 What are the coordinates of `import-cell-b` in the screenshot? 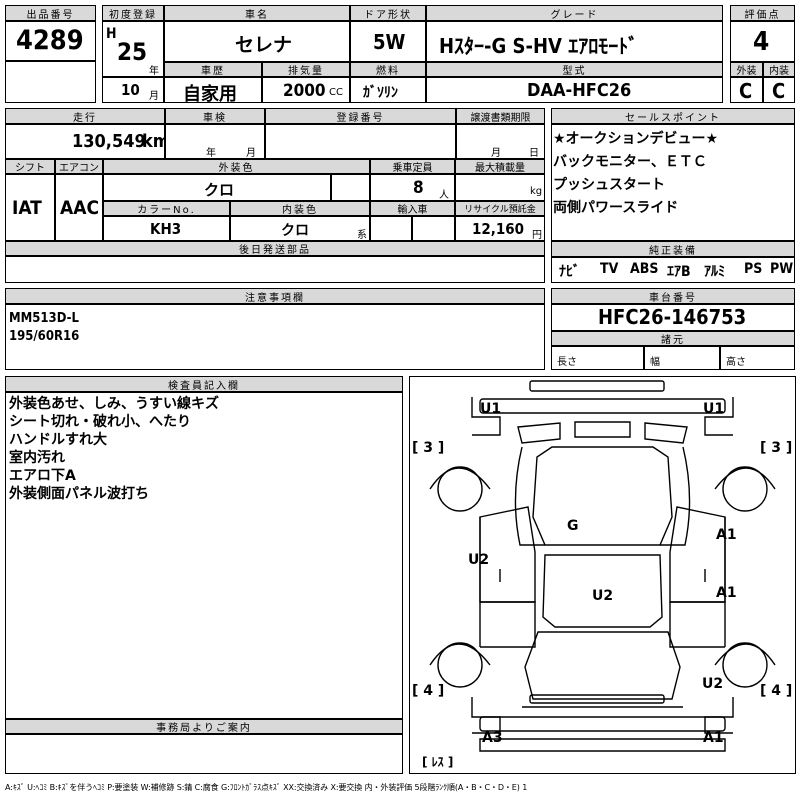 It's located at (433, 228).